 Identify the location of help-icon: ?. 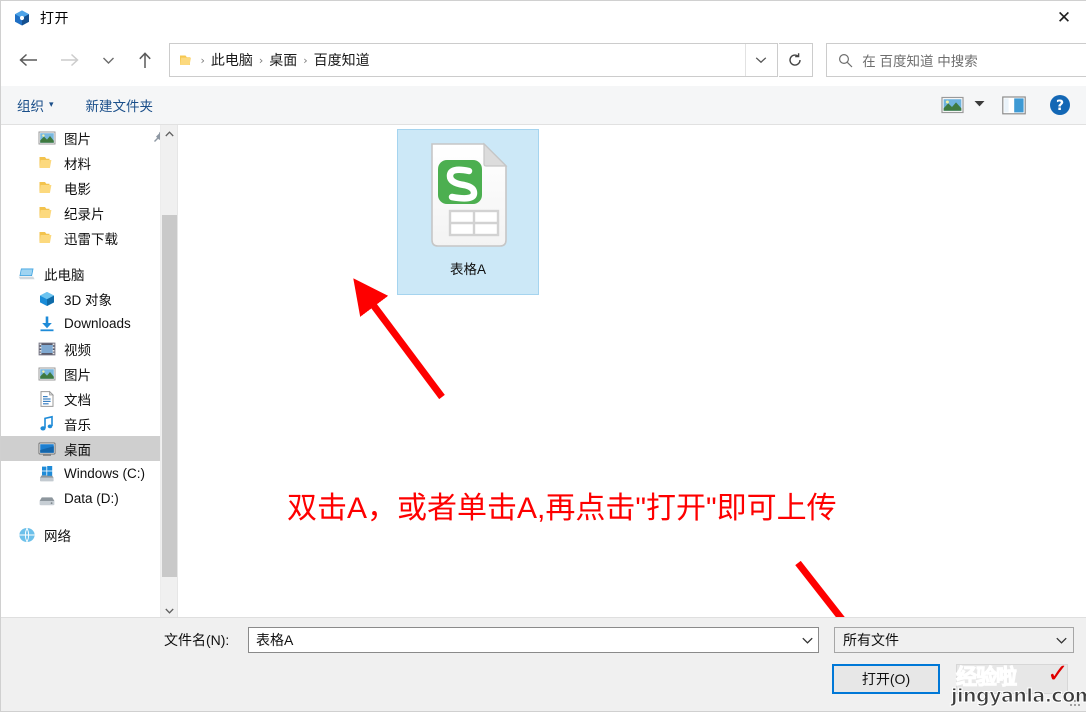
(1060, 105).